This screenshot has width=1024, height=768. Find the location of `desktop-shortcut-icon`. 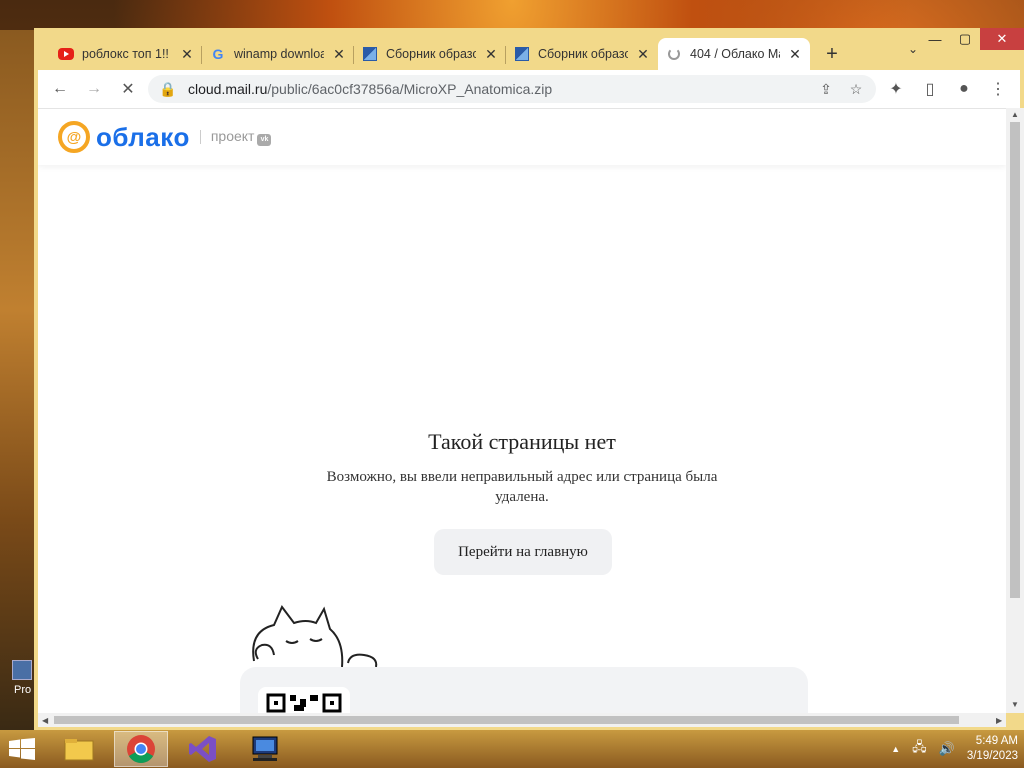

desktop-shortcut-icon is located at coordinates (22, 670).